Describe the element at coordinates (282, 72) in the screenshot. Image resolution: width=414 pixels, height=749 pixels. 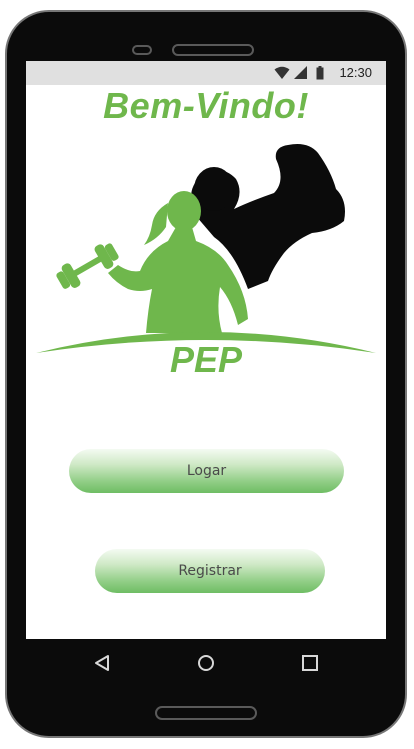
I see `wifi-icon` at that location.